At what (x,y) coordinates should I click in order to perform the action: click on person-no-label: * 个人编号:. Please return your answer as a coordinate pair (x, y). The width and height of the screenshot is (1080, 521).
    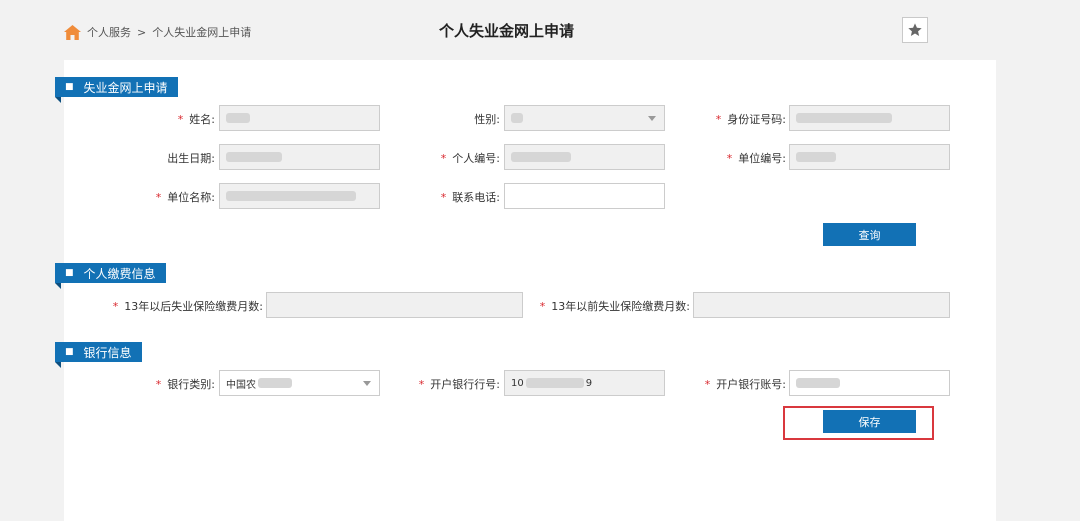
    Looking at the image, I should click on (470, 158).